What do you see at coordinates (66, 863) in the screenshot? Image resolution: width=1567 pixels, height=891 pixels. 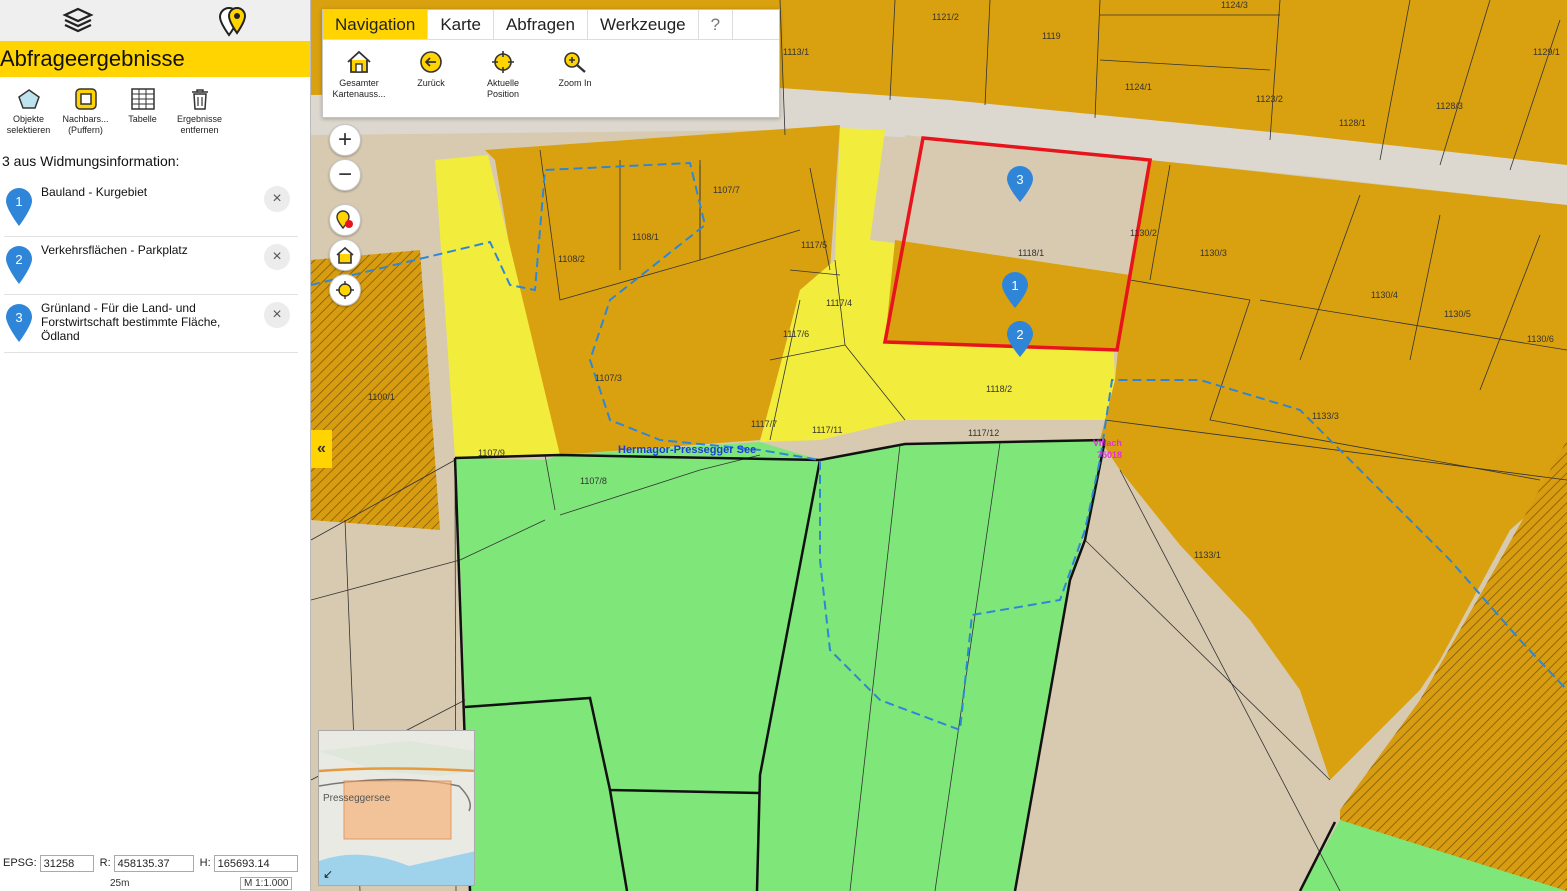 I see `epsg-field: 31258` at bounding box center [66, 863].